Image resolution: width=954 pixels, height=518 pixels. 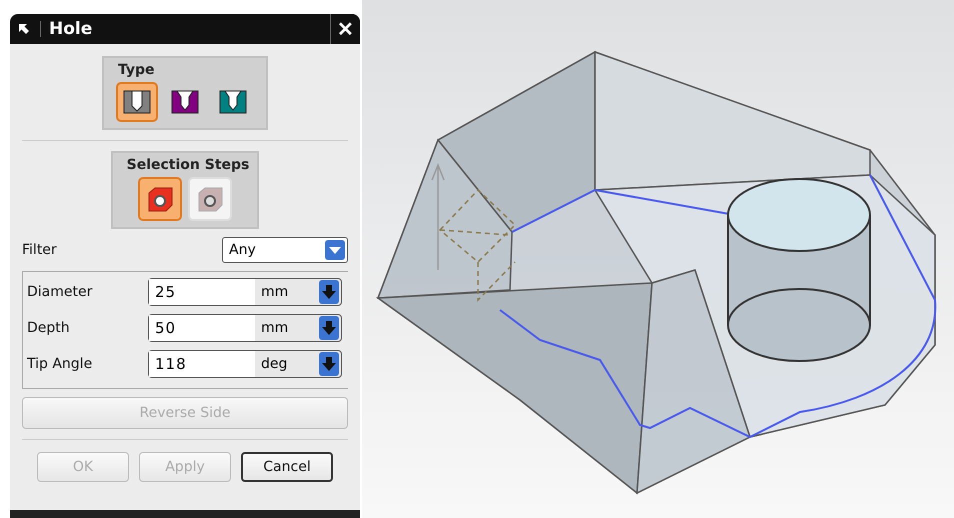 I want to click on hole-type-button, so click(x=137, y=102).